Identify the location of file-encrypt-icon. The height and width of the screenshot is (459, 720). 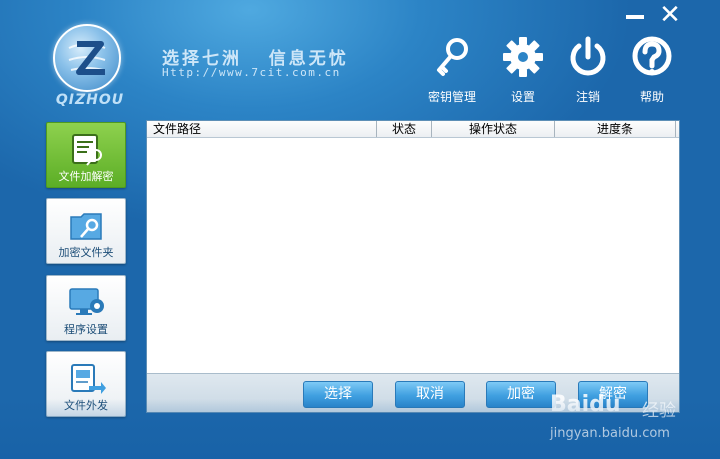
(87, 150).